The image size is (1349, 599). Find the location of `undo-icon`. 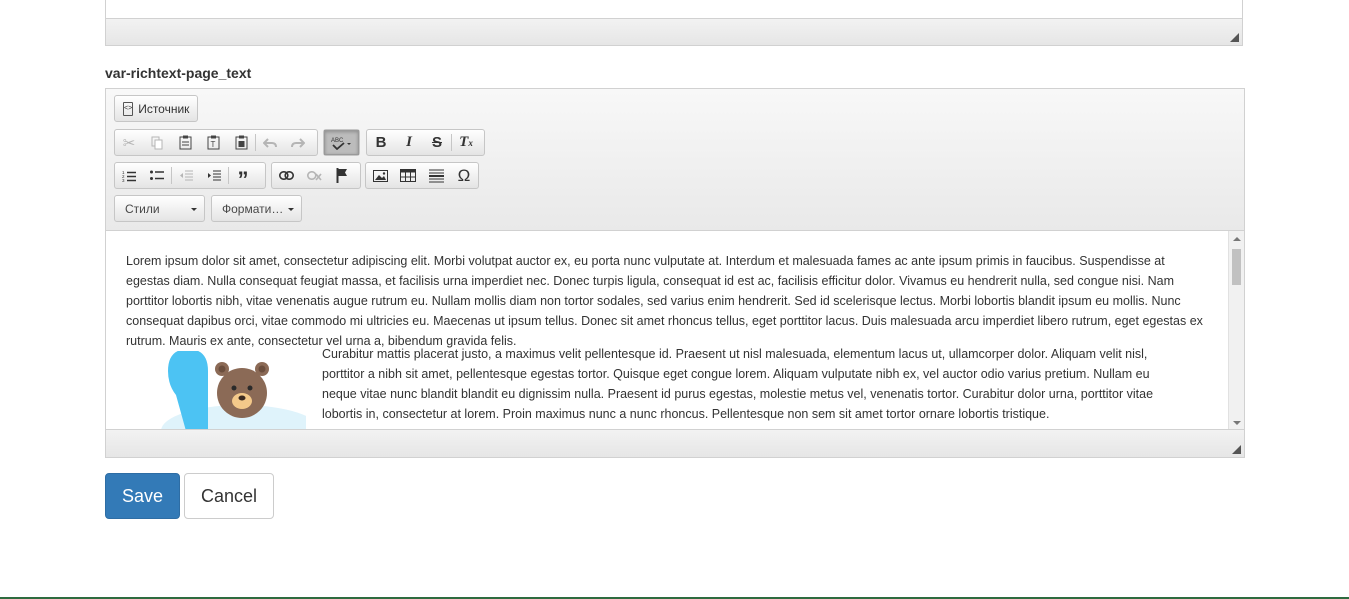

undo-icon is located at coordinates (270, 142).